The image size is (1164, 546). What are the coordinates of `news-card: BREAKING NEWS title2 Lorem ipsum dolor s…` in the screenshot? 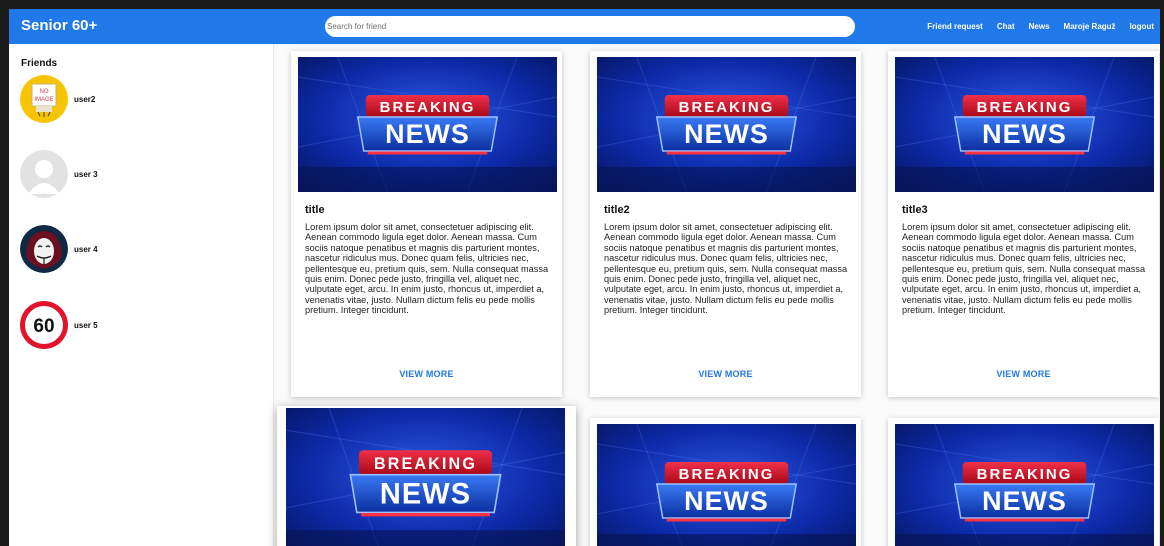 It's located at (725, 224).